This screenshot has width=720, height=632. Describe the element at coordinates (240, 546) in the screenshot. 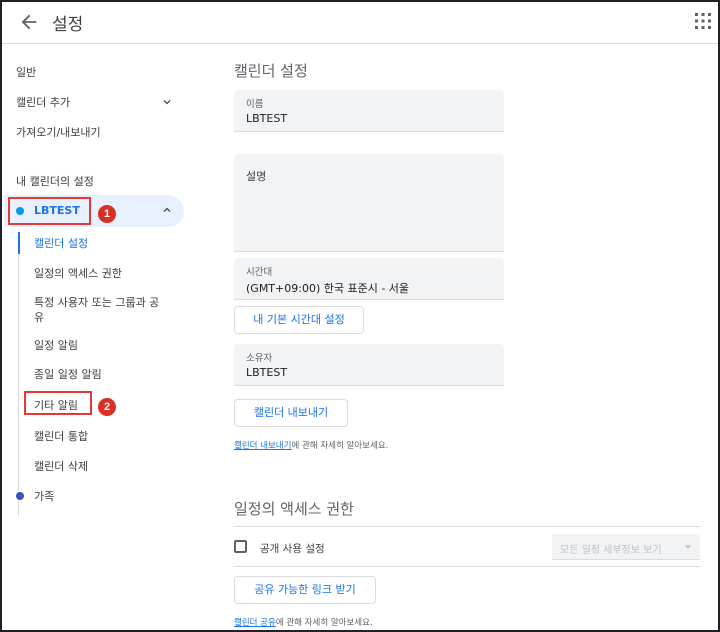

I see `public-checkbox` at that location.